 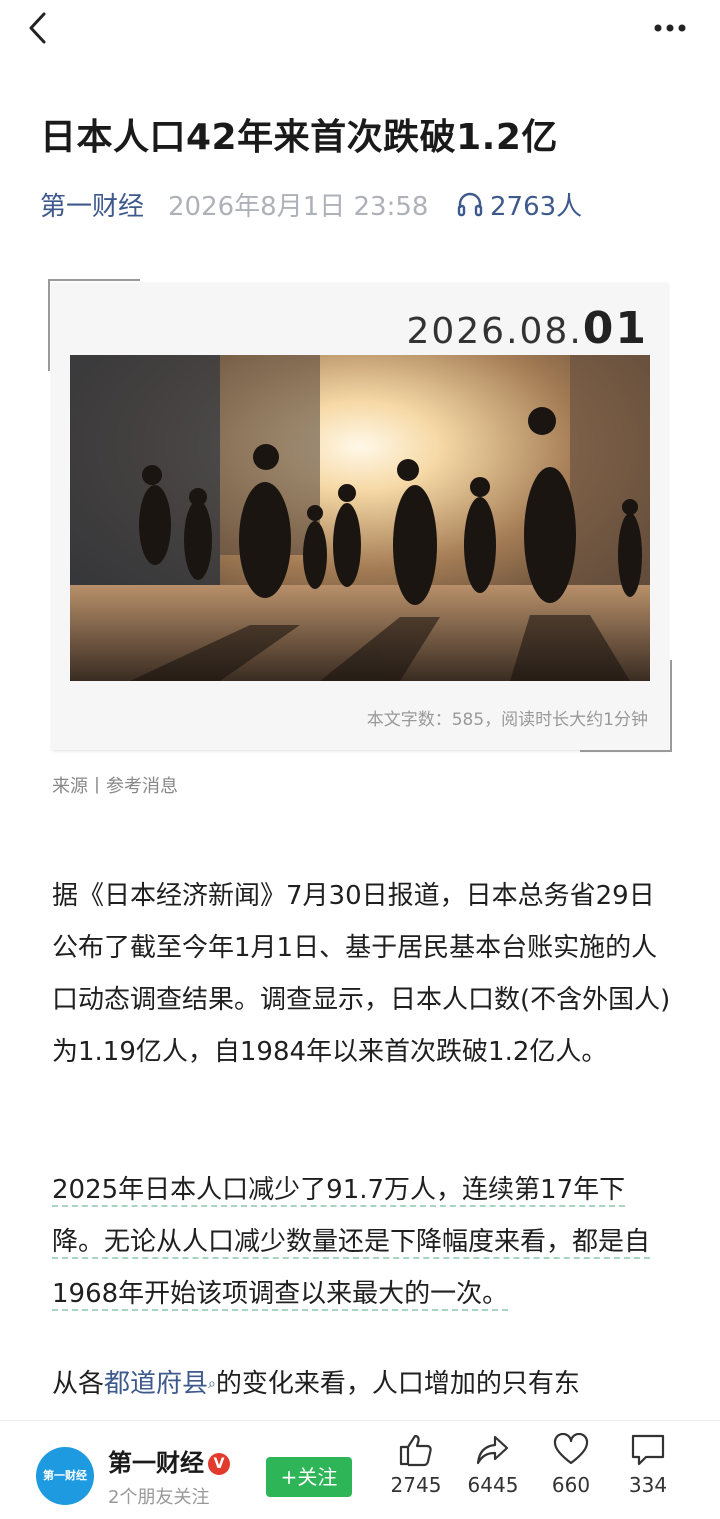 What do you see at coordinates (360, 30) in the screenshot?
I see `top-bar` at bounding box center [360, 30].